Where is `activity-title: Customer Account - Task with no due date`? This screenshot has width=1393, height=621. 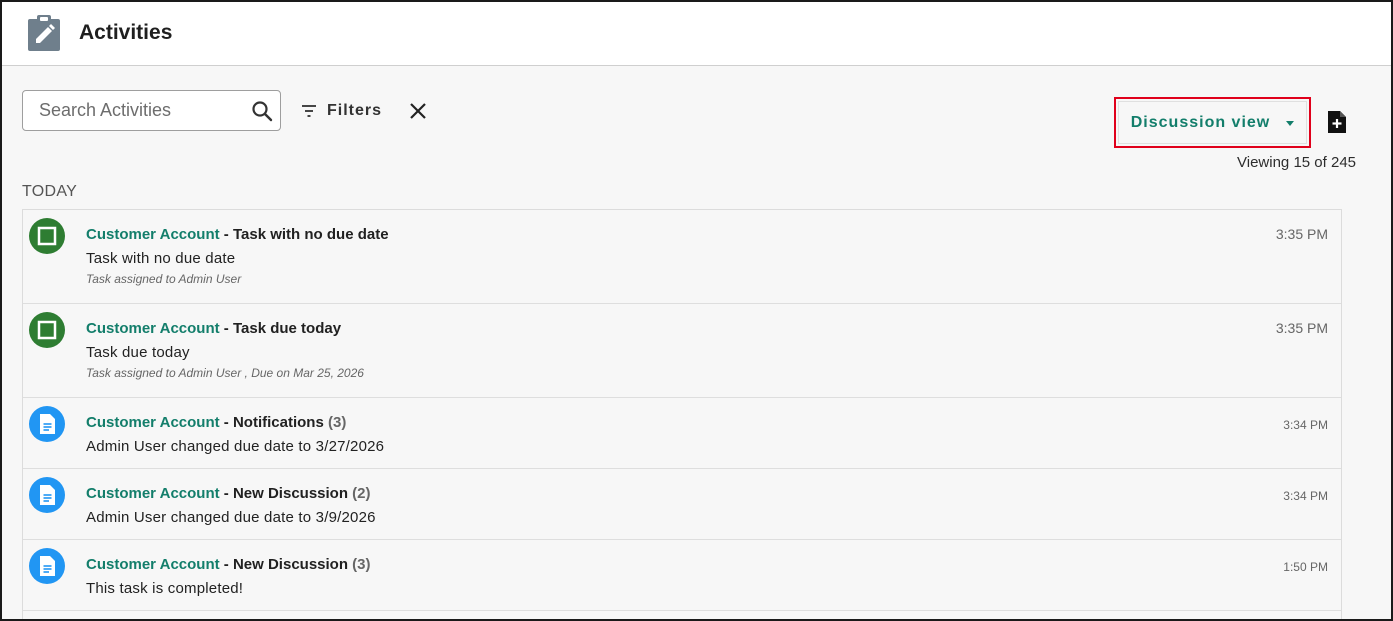
activity-title: Customer Account - Task with no due date is located at coordinates (237, 234).